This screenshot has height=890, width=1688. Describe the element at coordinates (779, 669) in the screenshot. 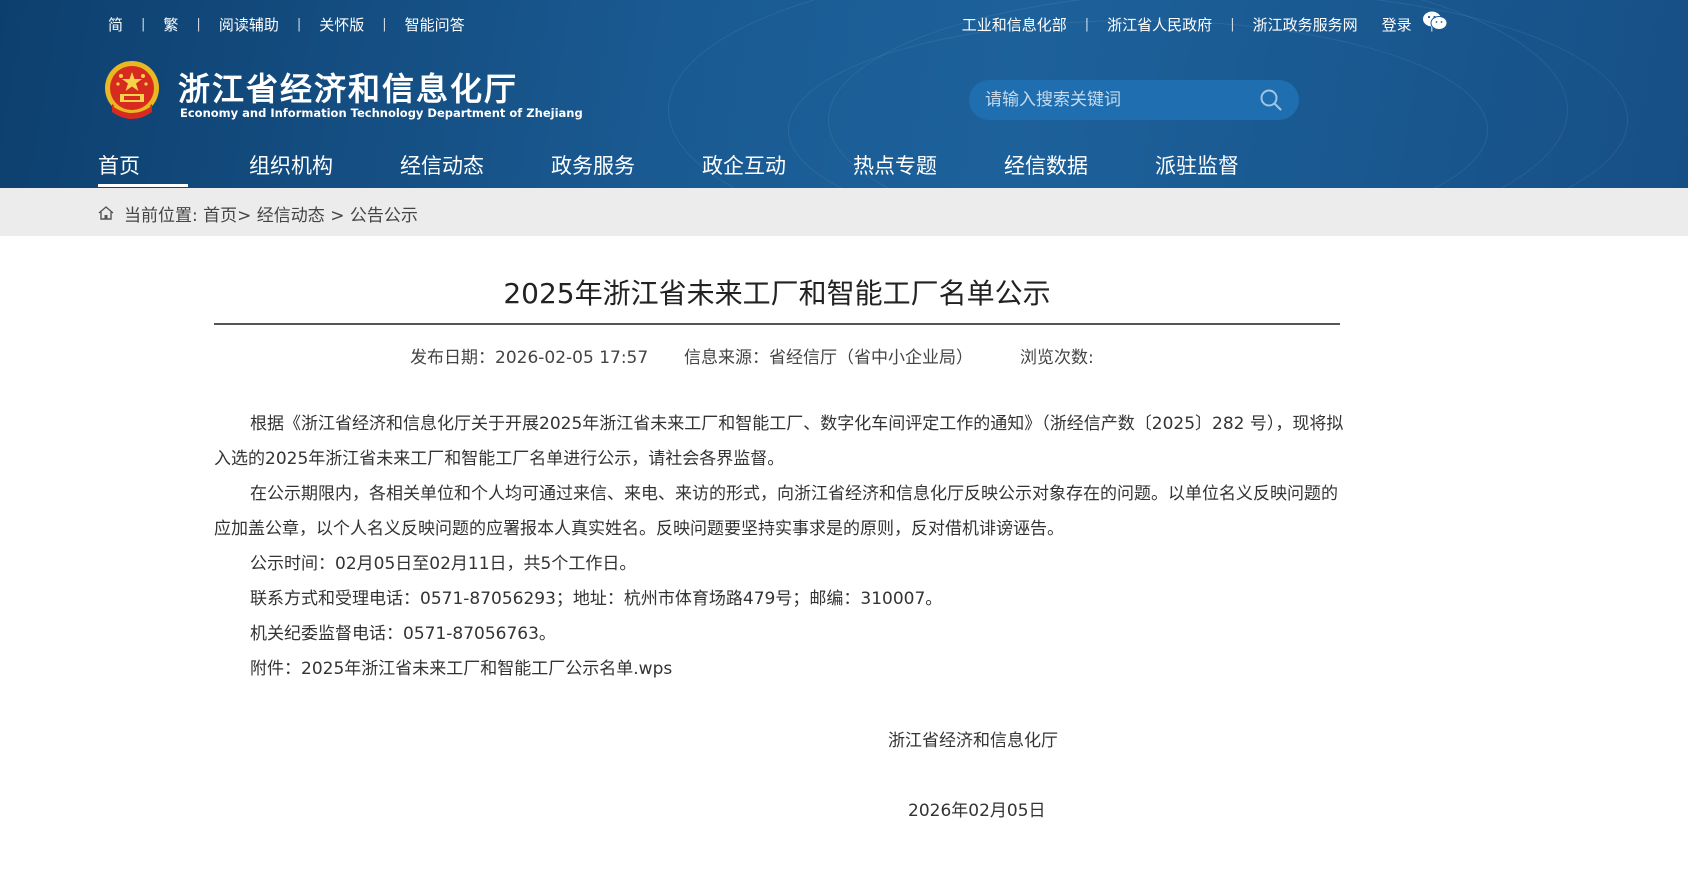

I see `attachment-link: 附件：2025年浙江省未来工厂和智能工厂公示名单.wps` at that location.